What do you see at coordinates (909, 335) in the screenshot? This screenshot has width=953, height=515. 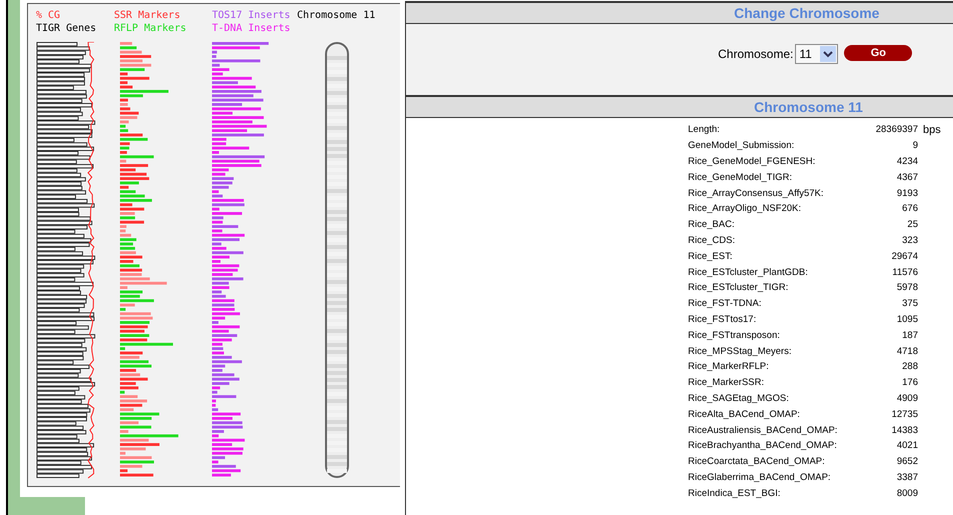 I see `stat-value: 187` at bounding box center [909, 335].